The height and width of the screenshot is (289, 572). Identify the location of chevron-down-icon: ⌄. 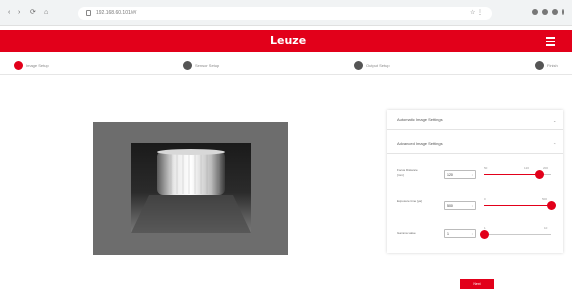
(555, 120).